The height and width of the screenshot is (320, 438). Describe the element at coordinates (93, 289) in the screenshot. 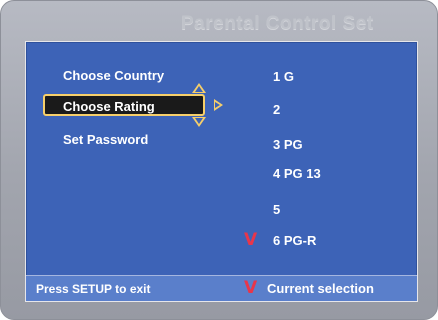

I see `exit-hint: Press SETUP to exit` at that location.